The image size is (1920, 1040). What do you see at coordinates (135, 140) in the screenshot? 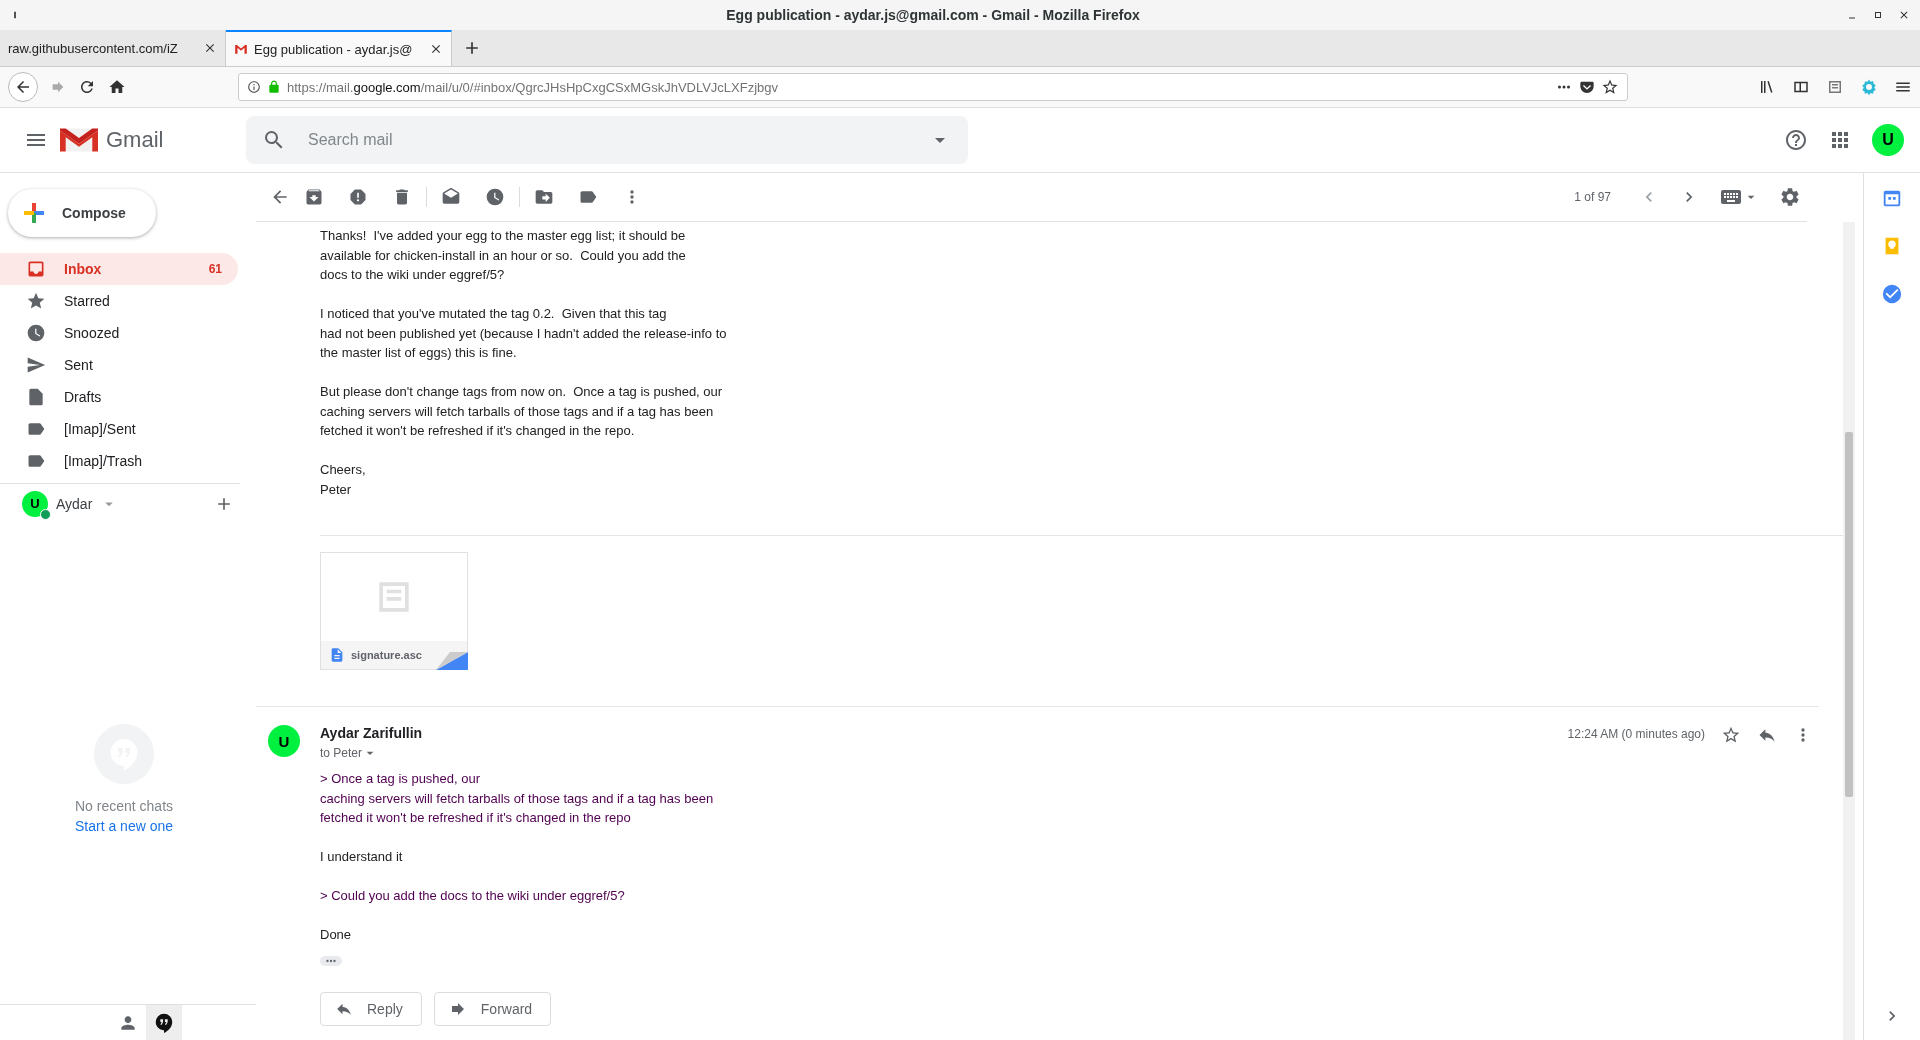
I see `brand-name: Gmail` at bounding box center [135, 140].